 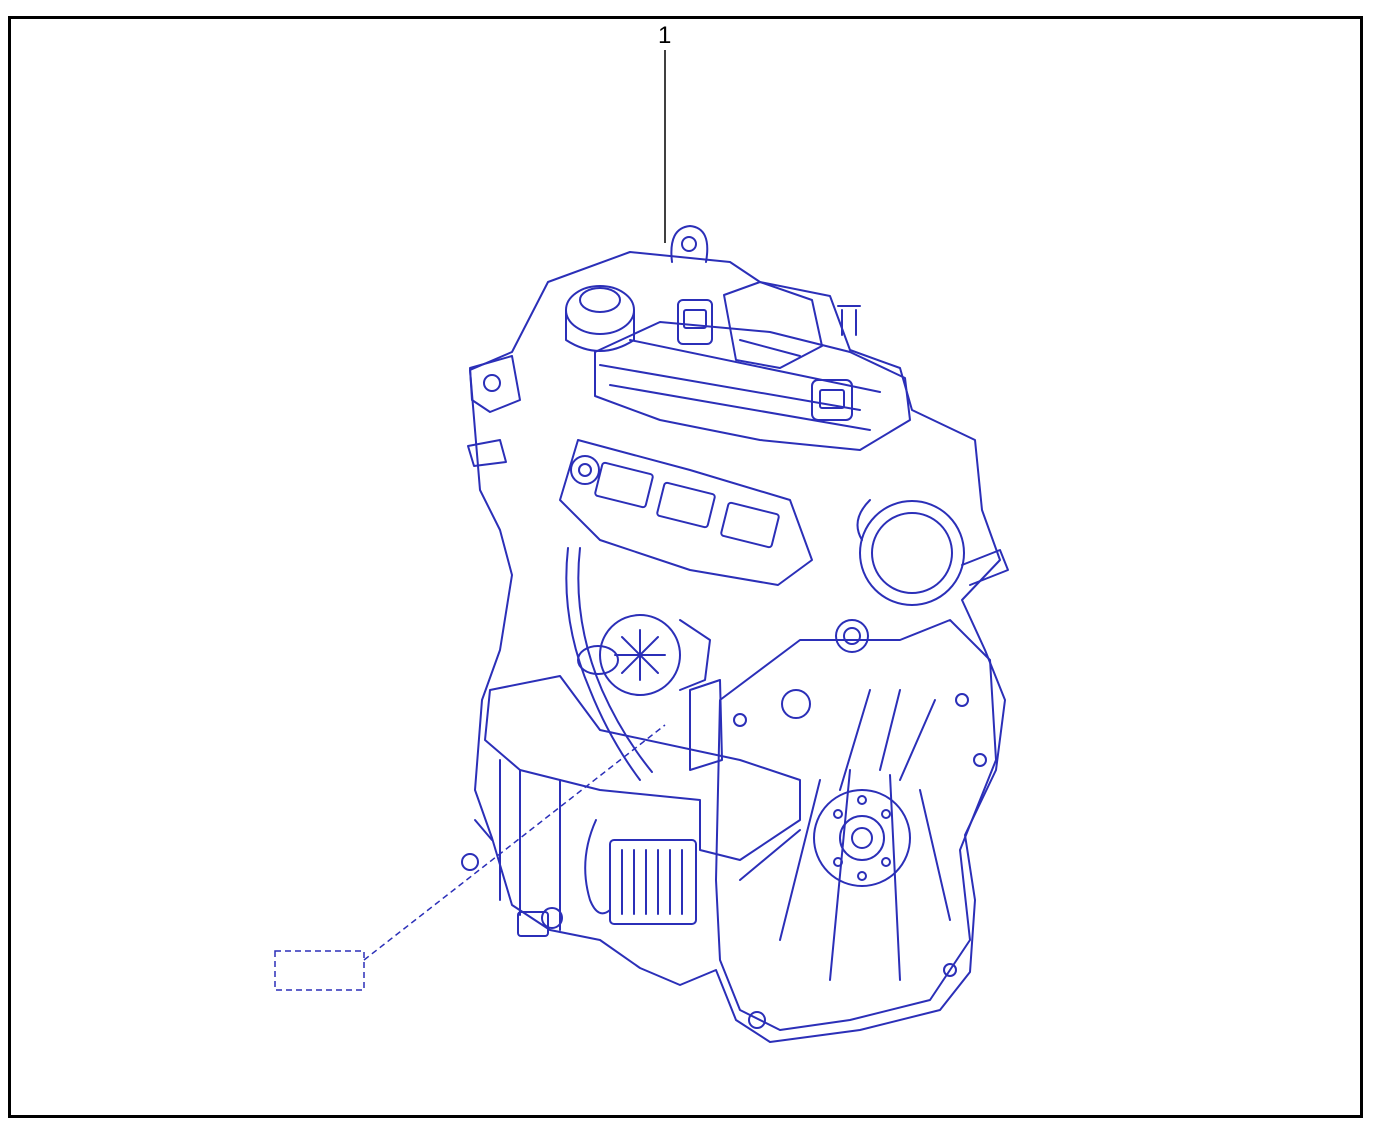 I want to click on flywheel-housing, so click(x=856, y=825).